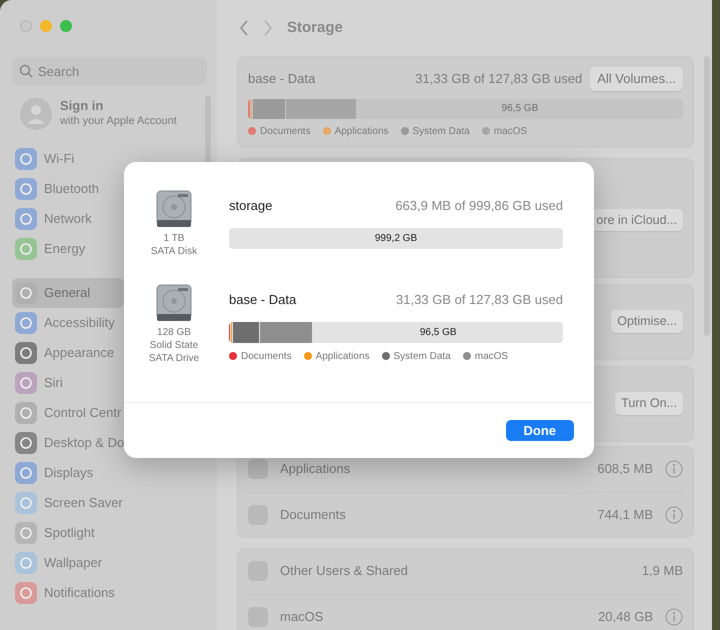 This screenshot has width=720, height=630. What do you see at coordinates (315, 28) in the screenshot?
I see `page-title: Storage` at bounding box center [315, 28].